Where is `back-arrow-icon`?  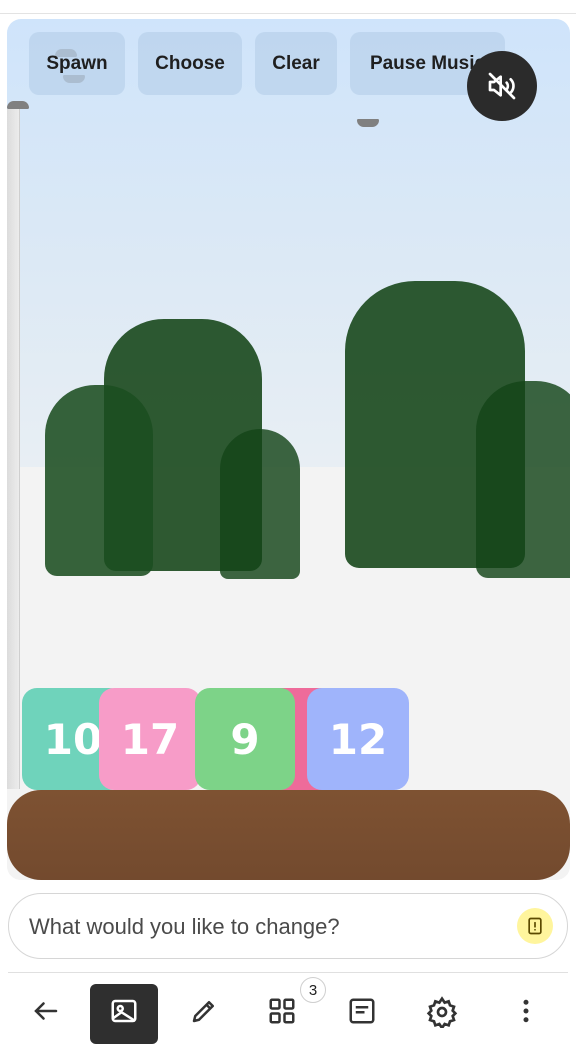 back-arrow-icon is located at coordinates (46, 1016).